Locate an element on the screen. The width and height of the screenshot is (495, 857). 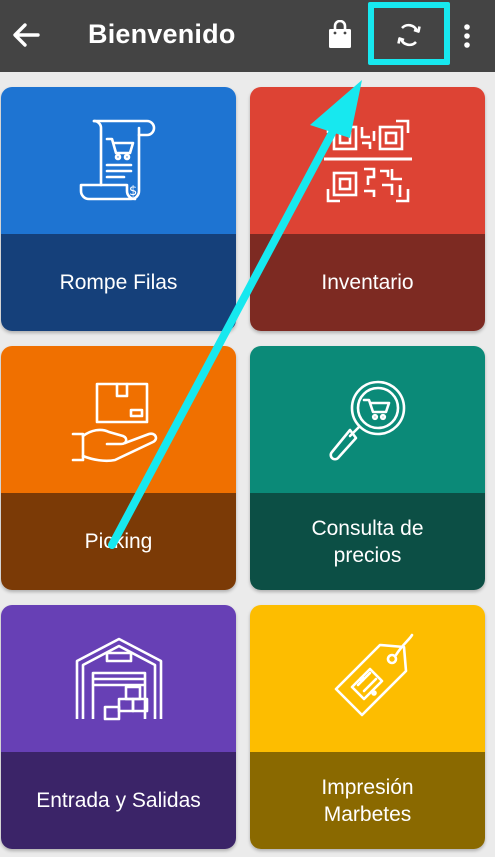
tile-entrada-salidas: Entrada y Salidas is located at coordinates (118, 727).